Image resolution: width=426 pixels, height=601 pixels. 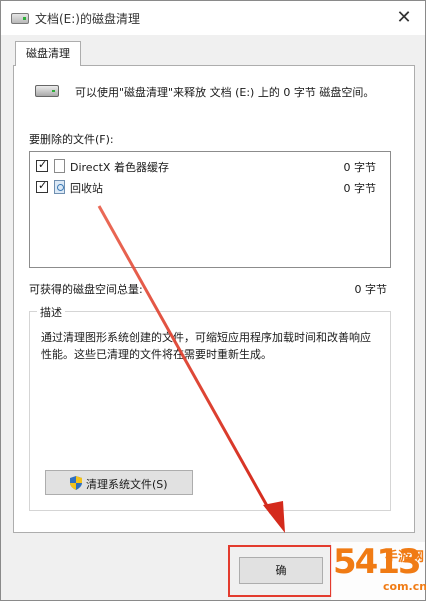 I want to click on window-title: 文档(E:)的磁盘清理, so click(x=87, y=19).